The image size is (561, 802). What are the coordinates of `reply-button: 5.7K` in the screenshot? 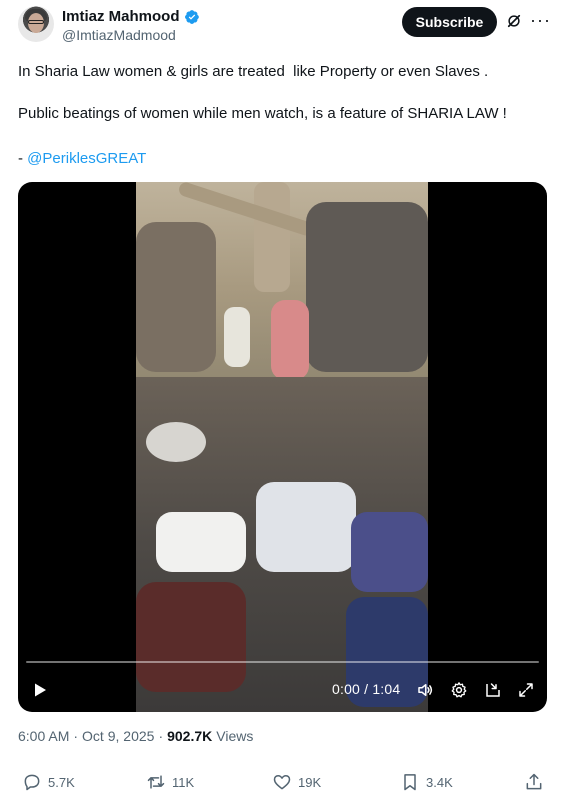 It's located at (48, 782).